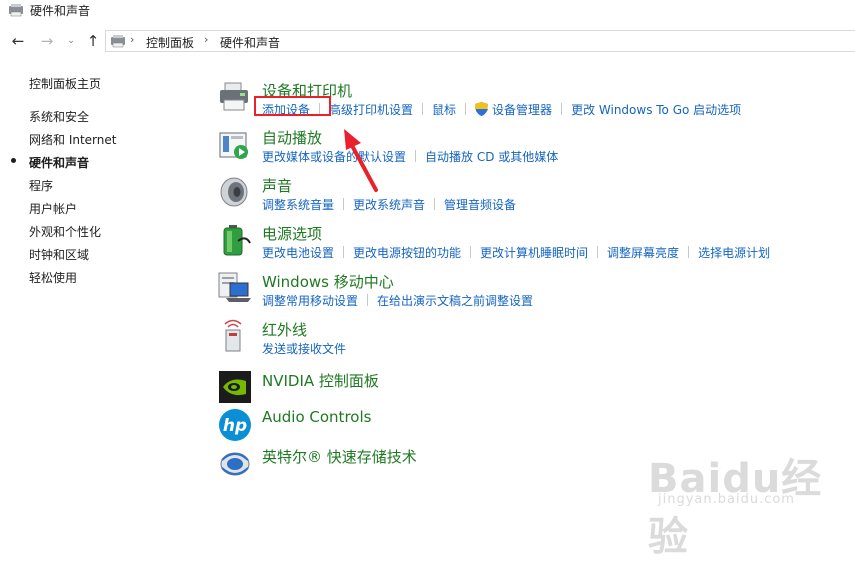  What do you see at coordinates (491, 157) in the screenshot?
I see `link-autoplay-cd: 自动播放 CD 或其他媒体` at bounding box center [491, 157].